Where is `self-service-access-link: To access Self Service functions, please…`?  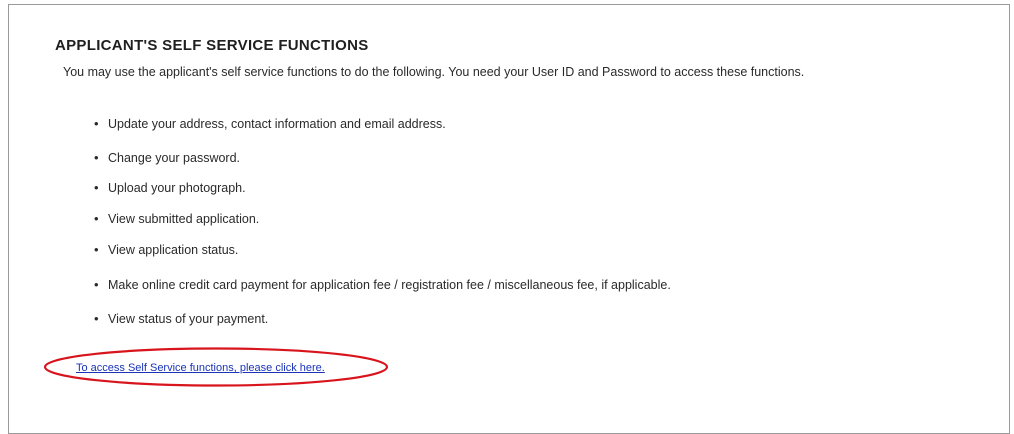
self-service-access-link: To access Self Service functions, please… is located at coordinates (200, 368).